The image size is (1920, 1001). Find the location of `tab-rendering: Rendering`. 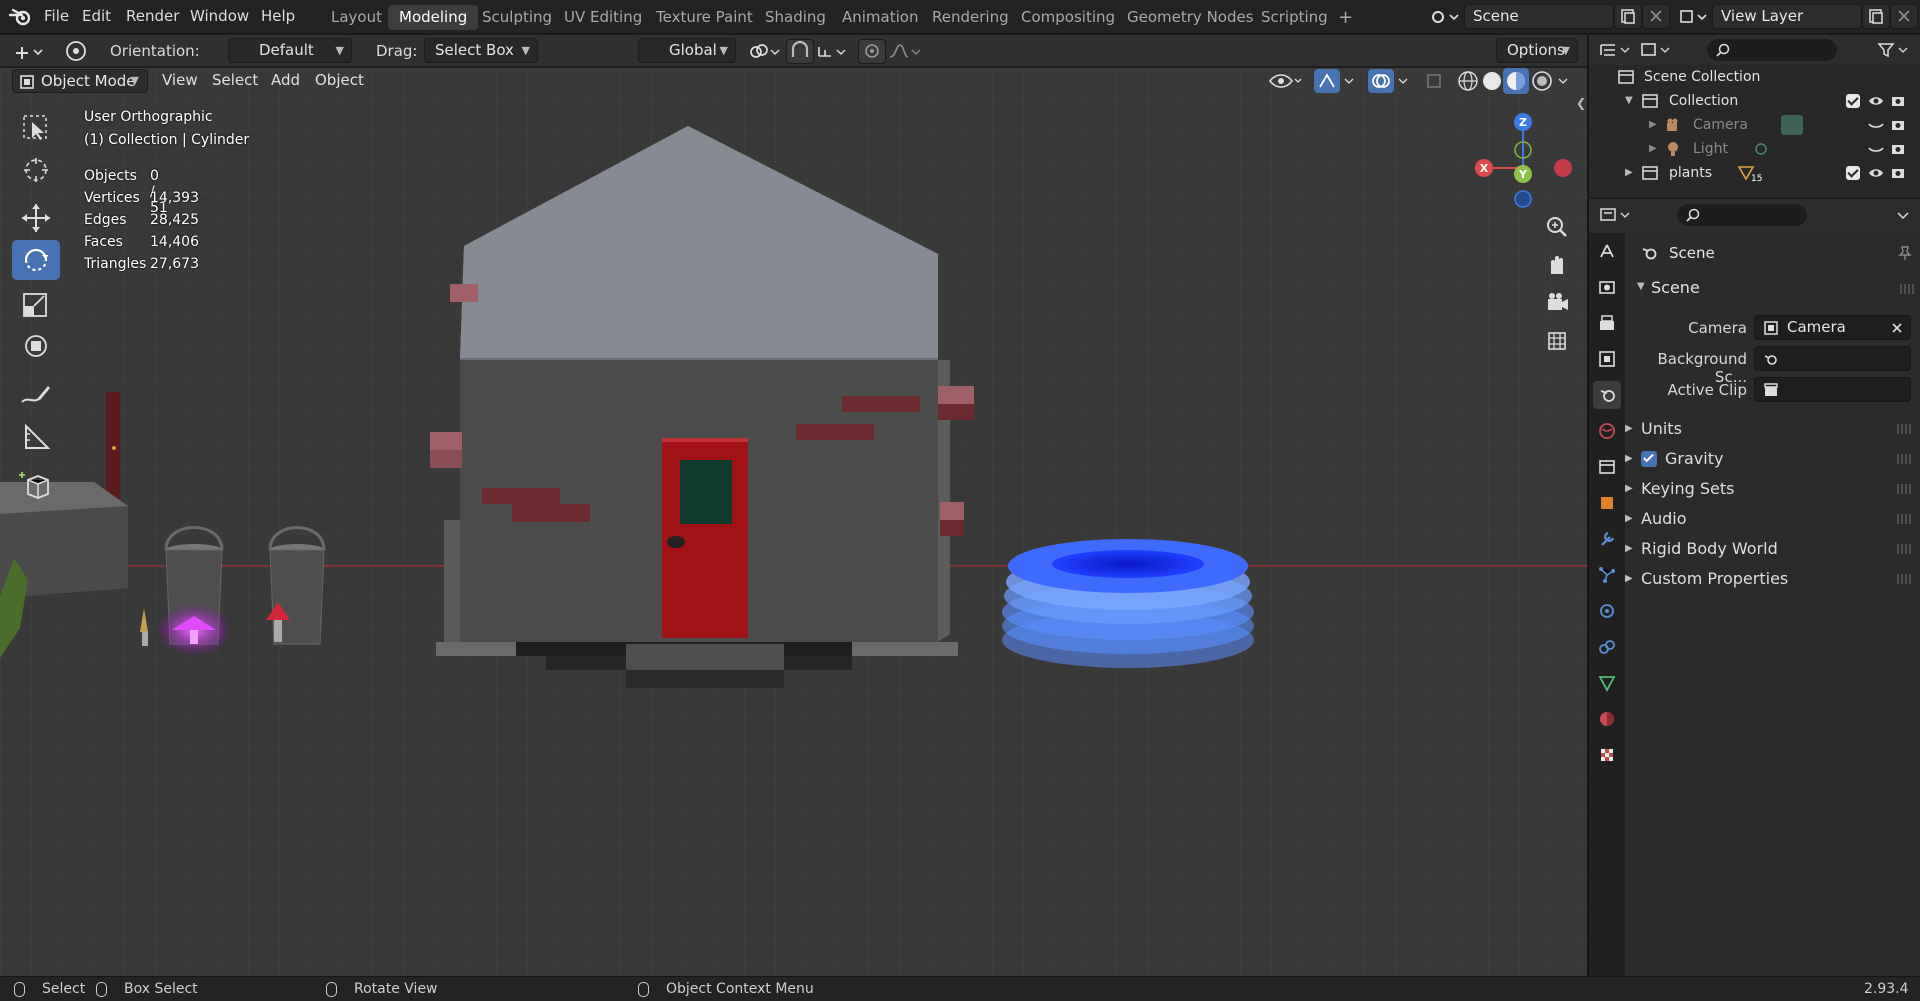

tab-rendering: Rendering is located at coordinates (970, 17).